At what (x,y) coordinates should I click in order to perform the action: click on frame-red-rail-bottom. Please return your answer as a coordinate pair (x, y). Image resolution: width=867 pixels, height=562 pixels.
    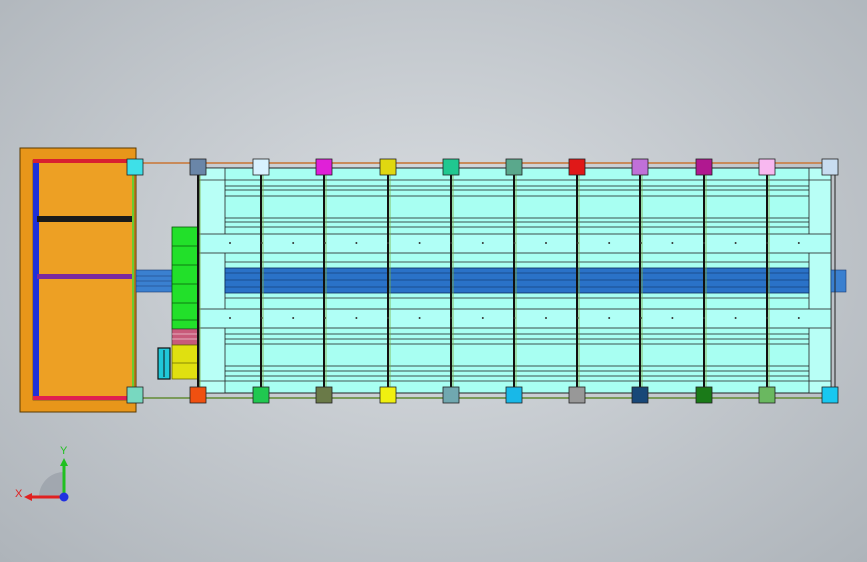
    Looking at the image, I should click on (83, 398).